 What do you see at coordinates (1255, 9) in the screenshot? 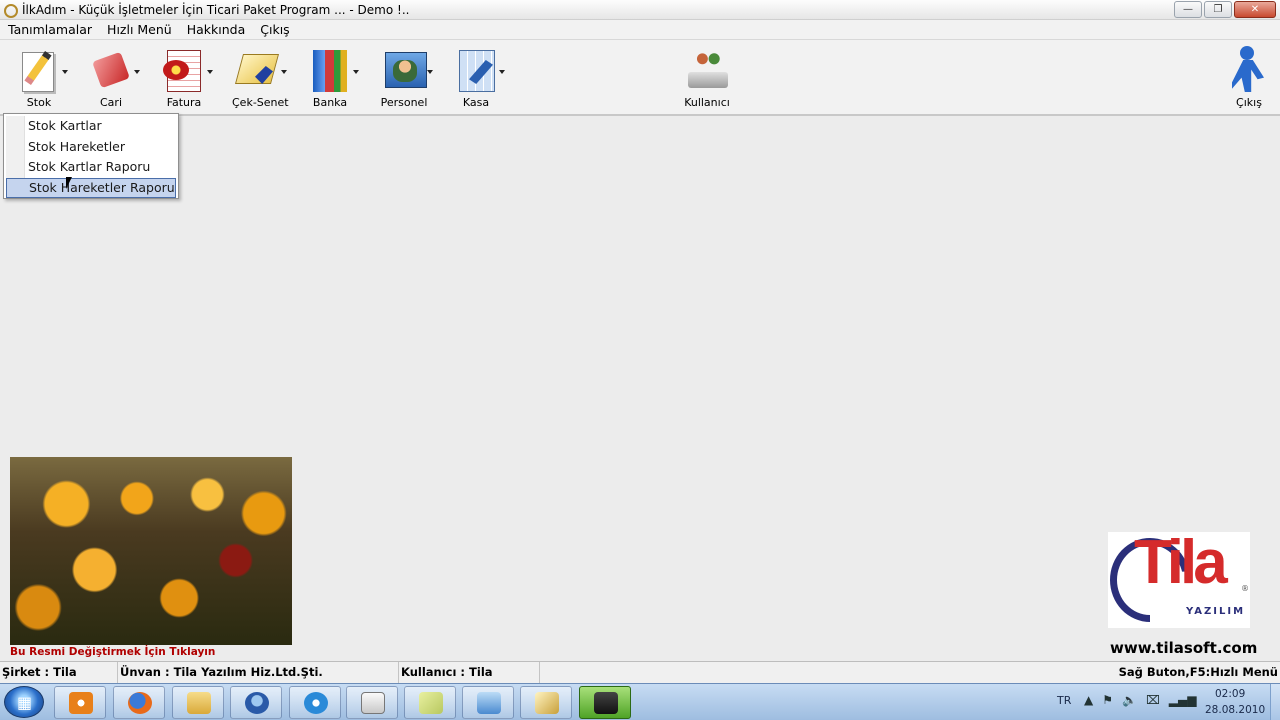
I see `close-button: ✕` at bounding box center [1255, 9].